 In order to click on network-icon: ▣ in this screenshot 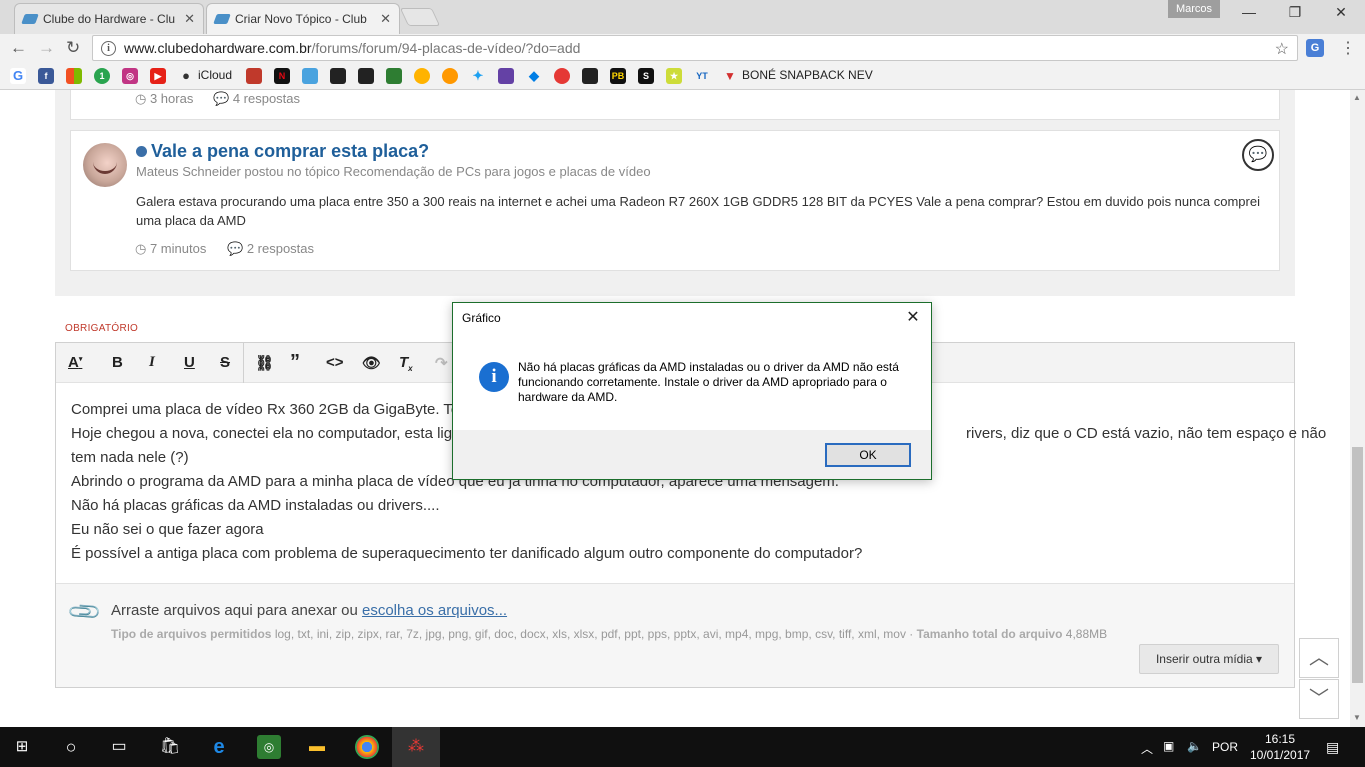, I will do `click(1168, 746)`.